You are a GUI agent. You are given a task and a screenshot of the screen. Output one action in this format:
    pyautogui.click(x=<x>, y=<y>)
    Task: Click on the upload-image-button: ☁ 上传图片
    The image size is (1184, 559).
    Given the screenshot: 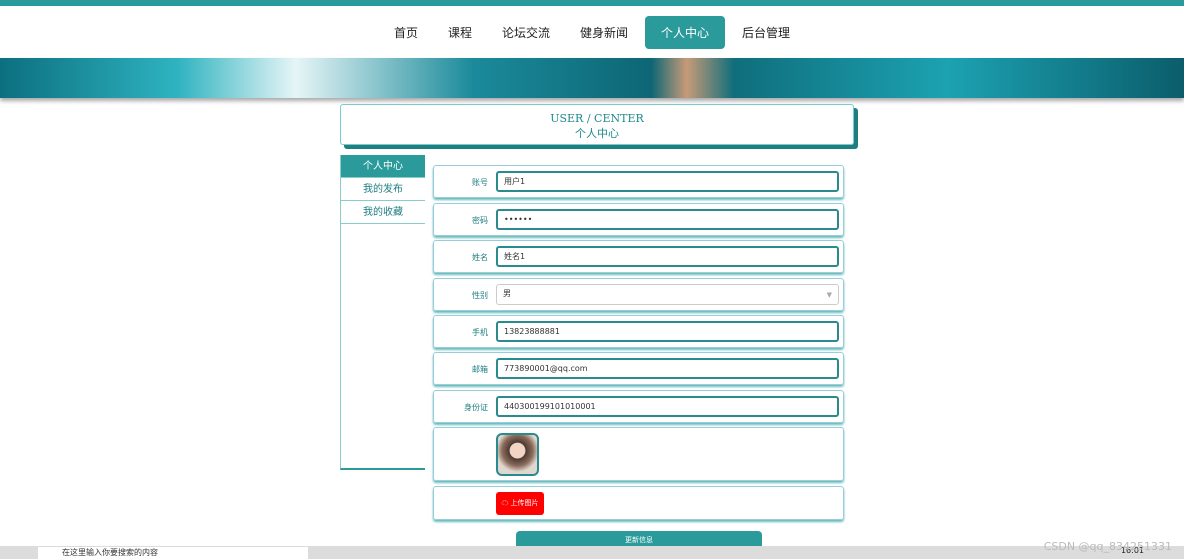 What is the action you would take?
    pyautogui.click(x=520, y=503)
    